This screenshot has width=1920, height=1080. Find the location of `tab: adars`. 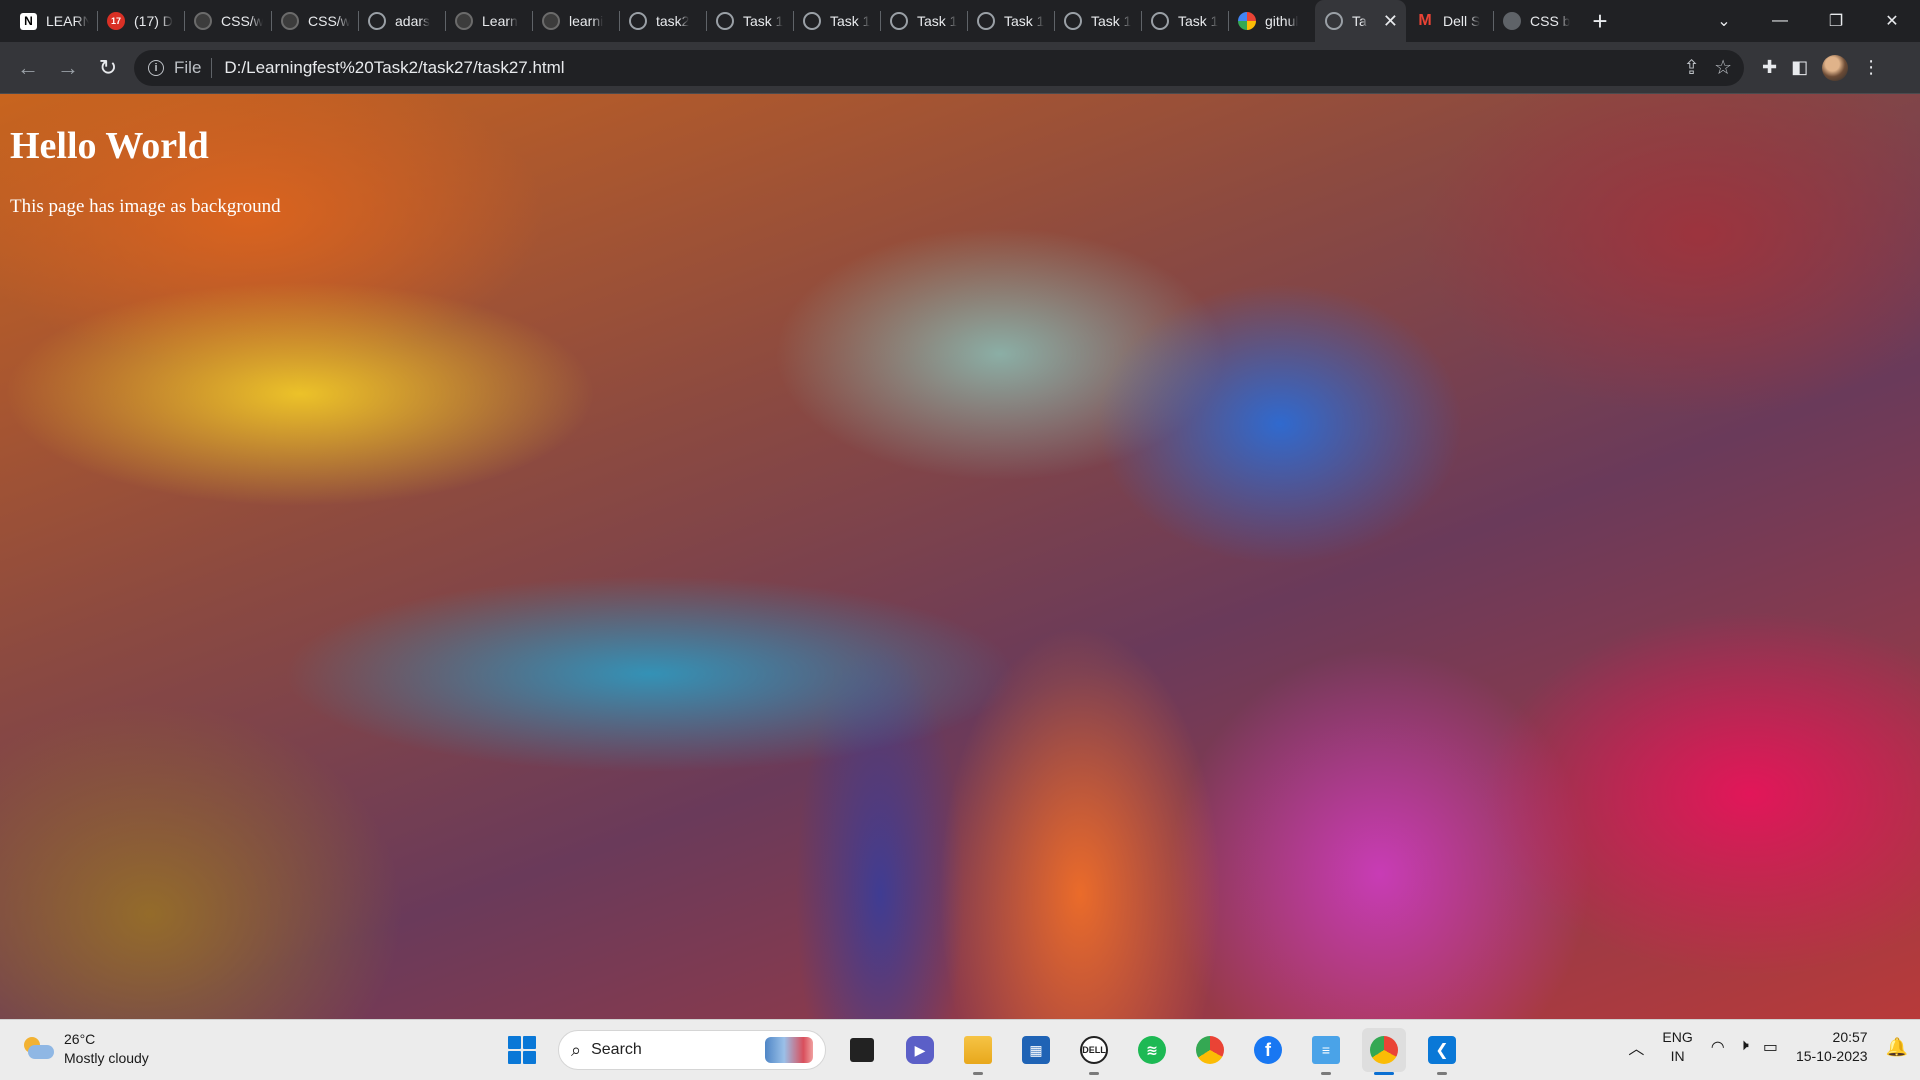

tab: adars is located at coordinates (401, 21).